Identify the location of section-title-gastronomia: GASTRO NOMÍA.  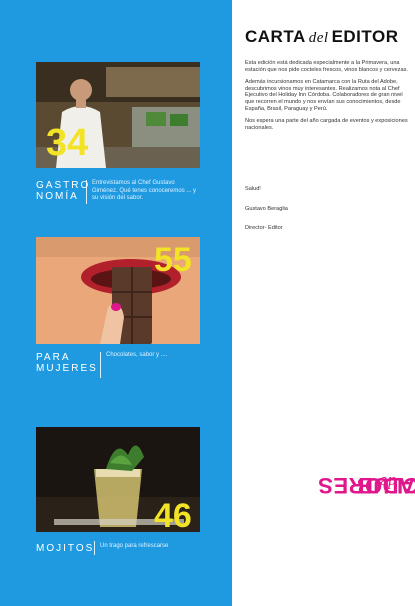
(63, 191).